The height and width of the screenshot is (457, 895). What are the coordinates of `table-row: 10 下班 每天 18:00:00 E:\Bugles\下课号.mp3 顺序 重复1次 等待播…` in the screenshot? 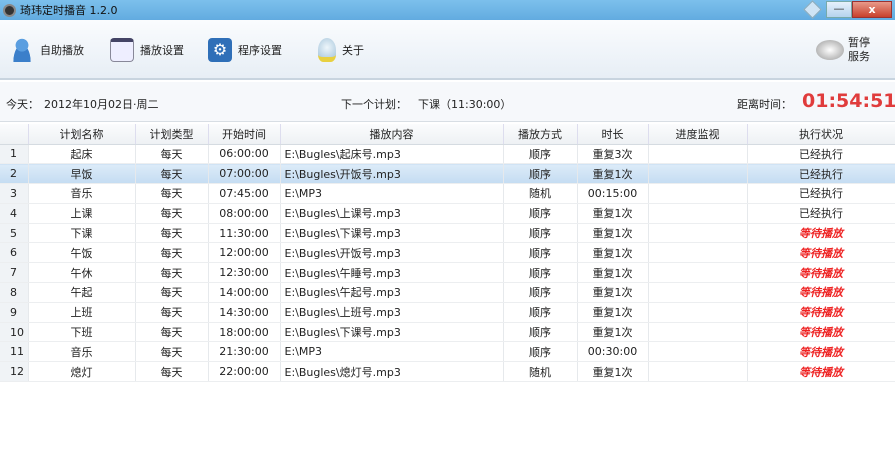 It's located at (447, 332).